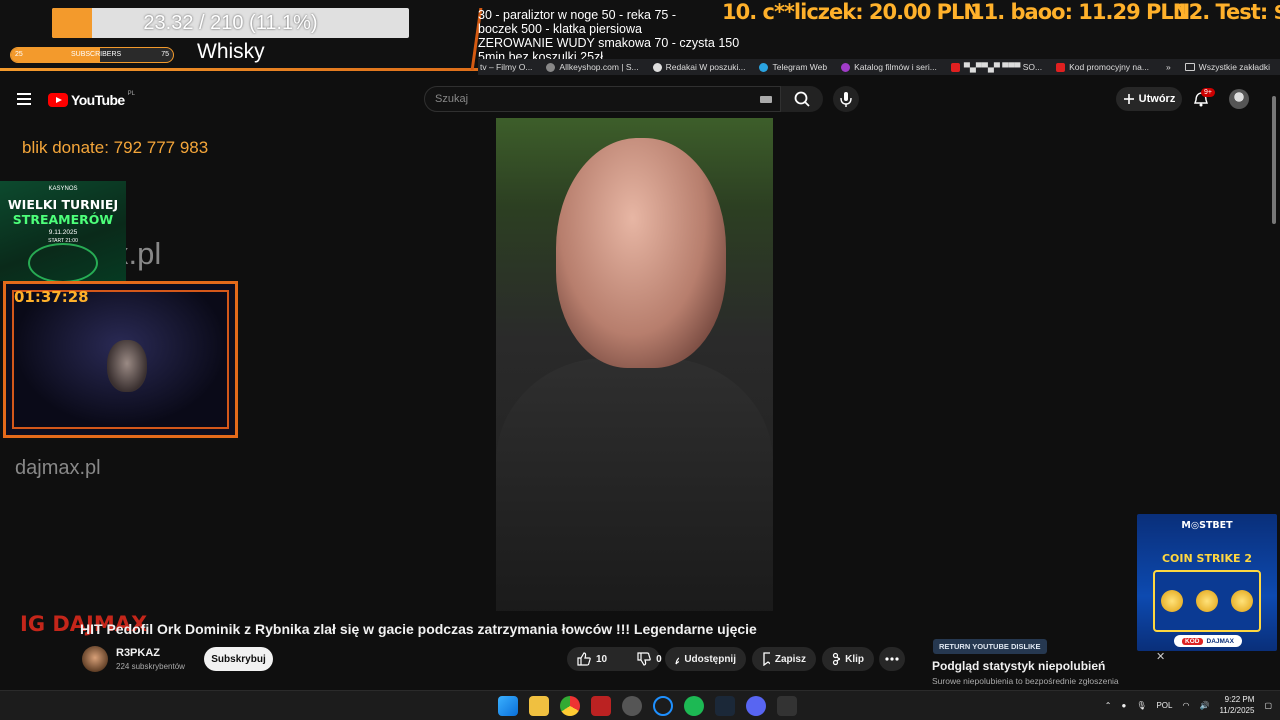 The image size is (1280, 720). Describe the element at coordinates (131, 94) in the screenshot. I see `region-code: PL` at that location.